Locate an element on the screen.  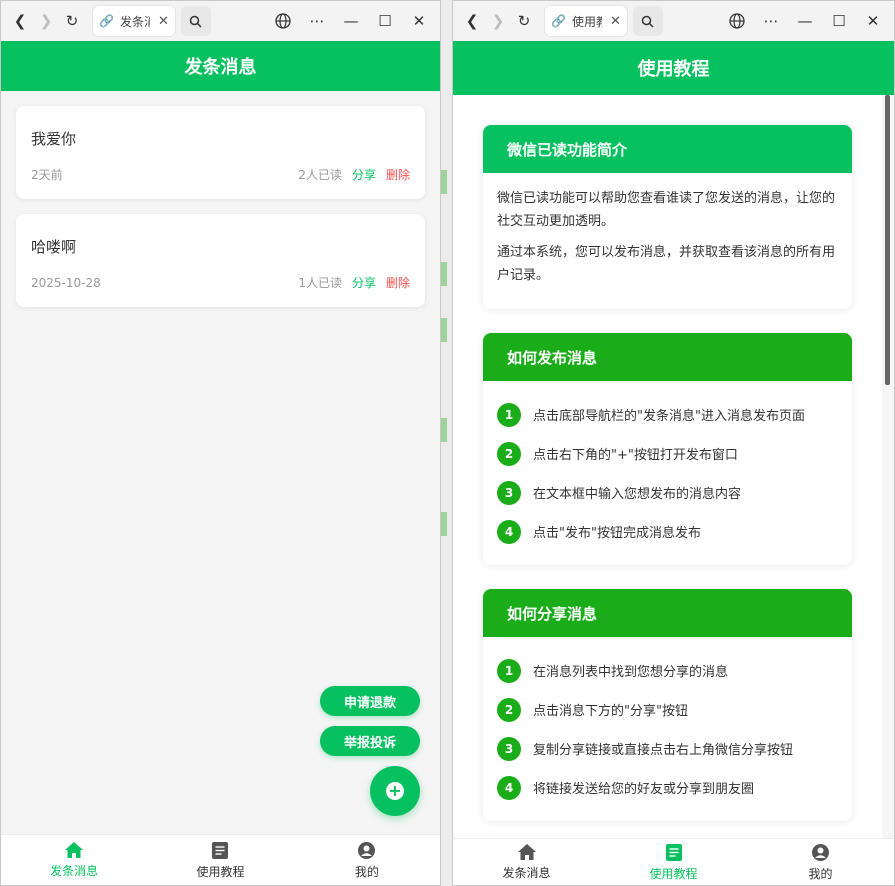
step-item: 2 点击右下角的"+"按钮打开发布窗口 is located at coordinates (667, 453).